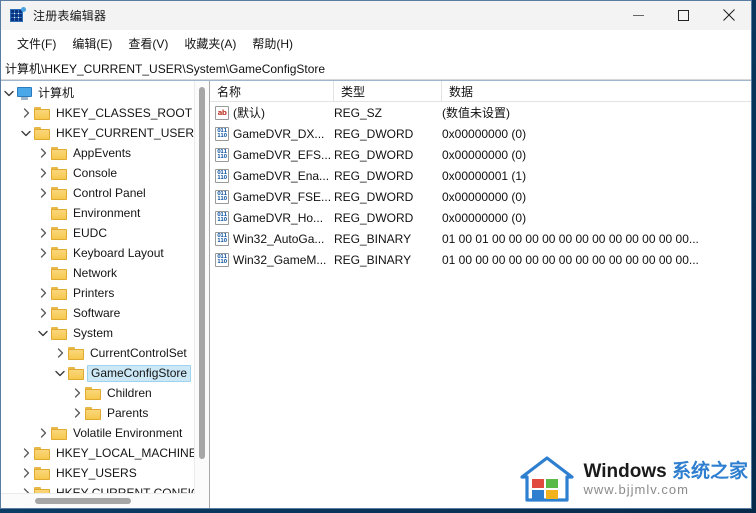 The image size is (756, 513). Describe the element at coordinates (124, 112) in the screenshot. I see `tree-node-label: HKEY_CLASSES_ROOT` at that location.